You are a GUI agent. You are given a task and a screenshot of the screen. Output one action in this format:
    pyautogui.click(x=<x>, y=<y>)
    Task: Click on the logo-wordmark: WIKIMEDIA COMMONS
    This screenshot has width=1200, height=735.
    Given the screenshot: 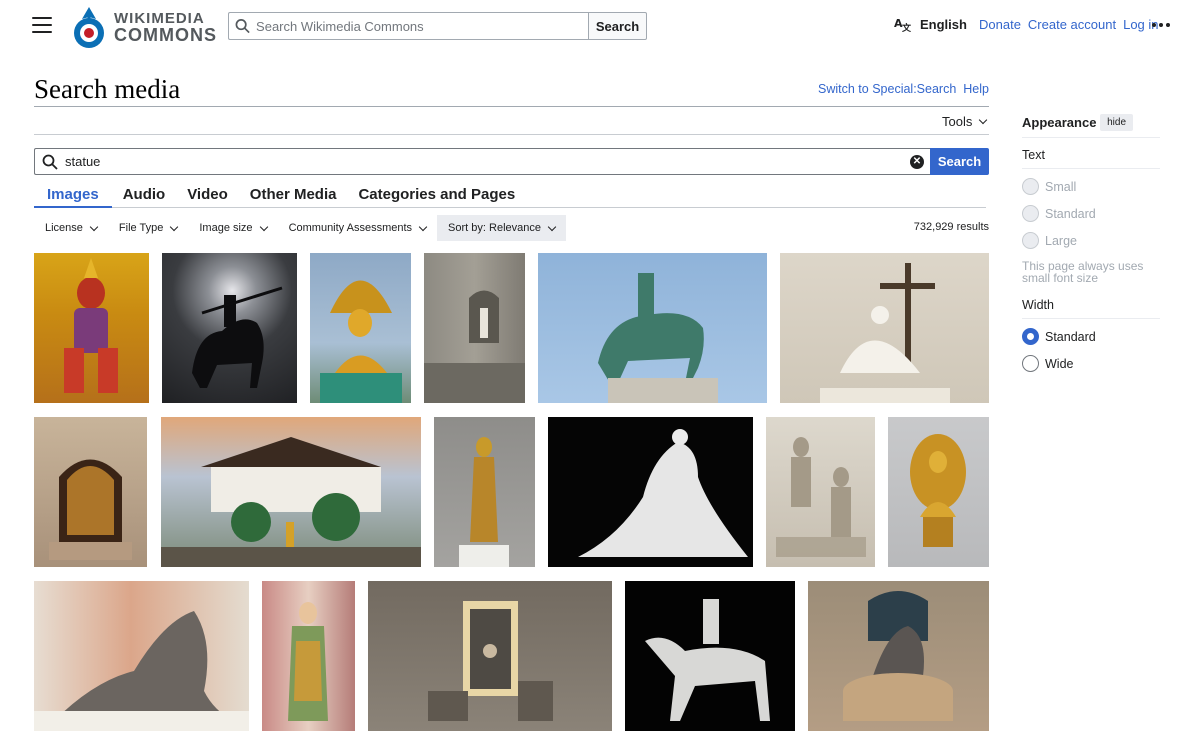 What is the action you would take?
    pyautogui.click(x=165, y=28)
    